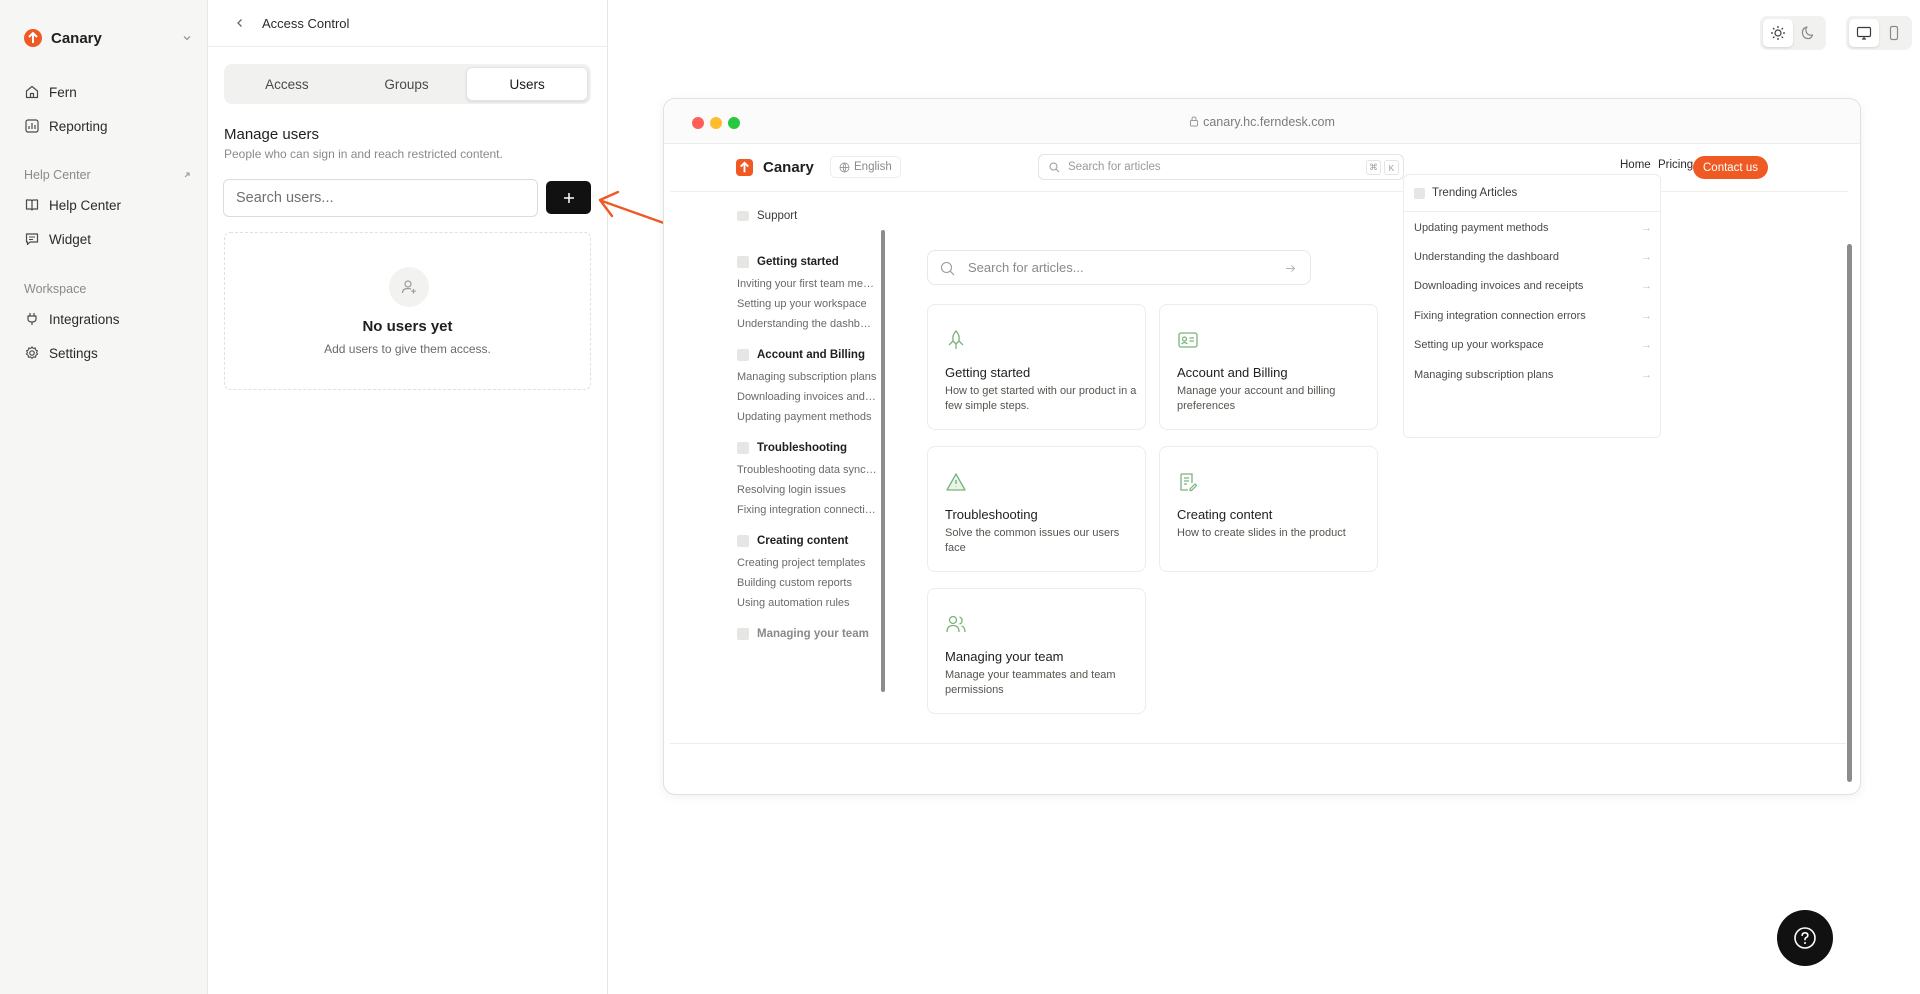 This screenshot has height=994, width=1920. I want to click on sidebar-scrollbar, so click(883, 461).